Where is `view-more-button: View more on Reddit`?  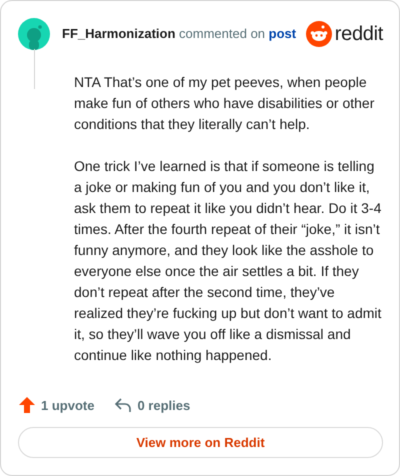 view-more-button: View more on Reddit is located at coordinates (200, 442).